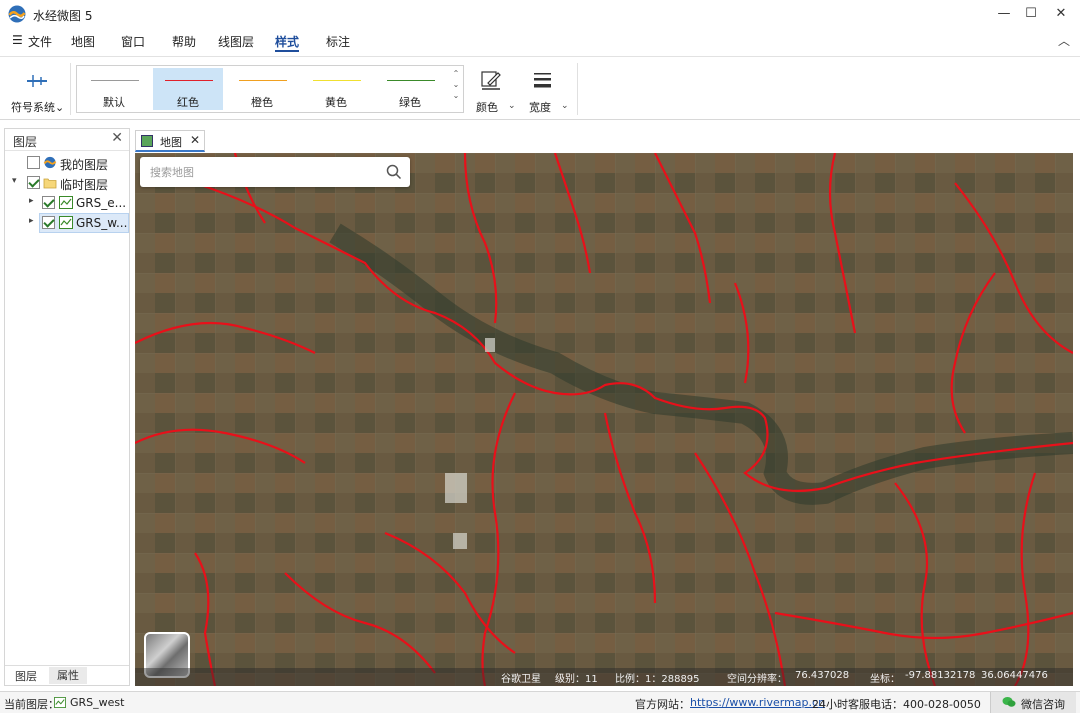  Describe the element at coordinates (287, 51) in the screenshot. I see `active-menu-indicator` at that location.